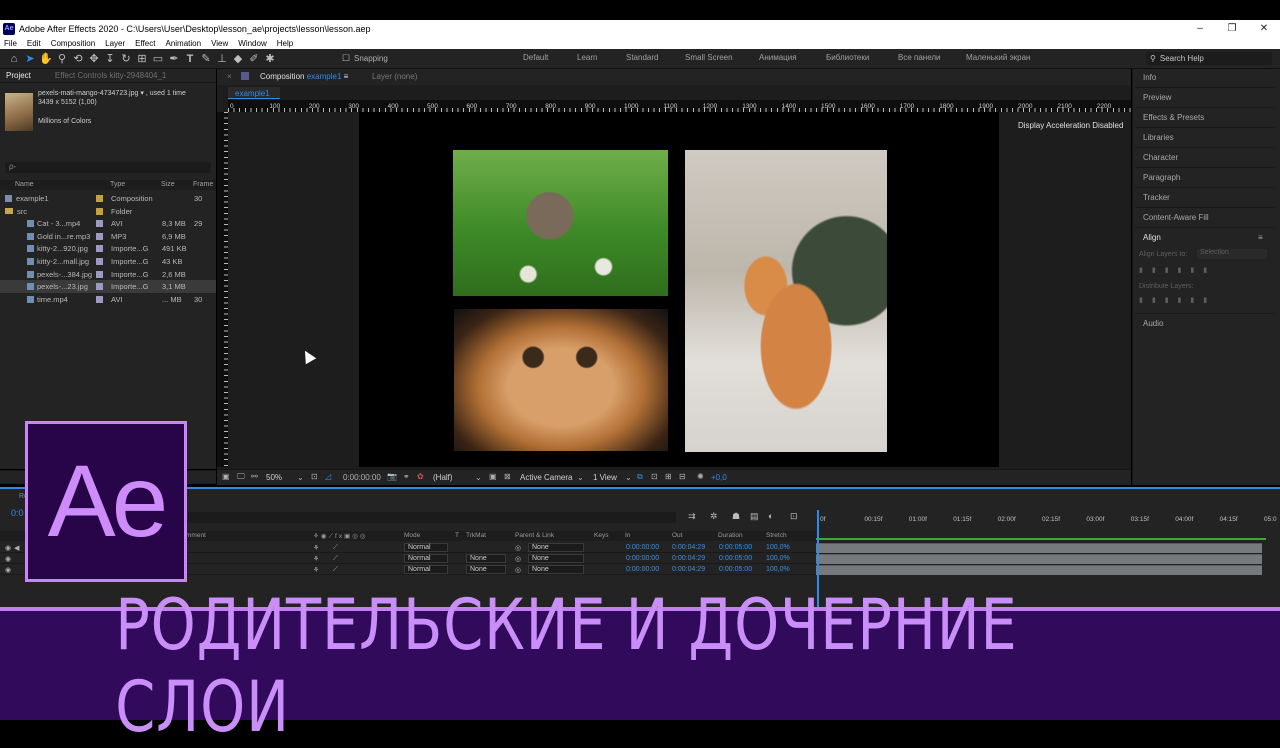 The height and width of the screenshot is (748, 1280). What do you see at coordinates (108, 274) in the screenshot?
I see `project-item: pexels-...384.jpg Importe...G 2,6 MB` at bounding box center [108, 274].